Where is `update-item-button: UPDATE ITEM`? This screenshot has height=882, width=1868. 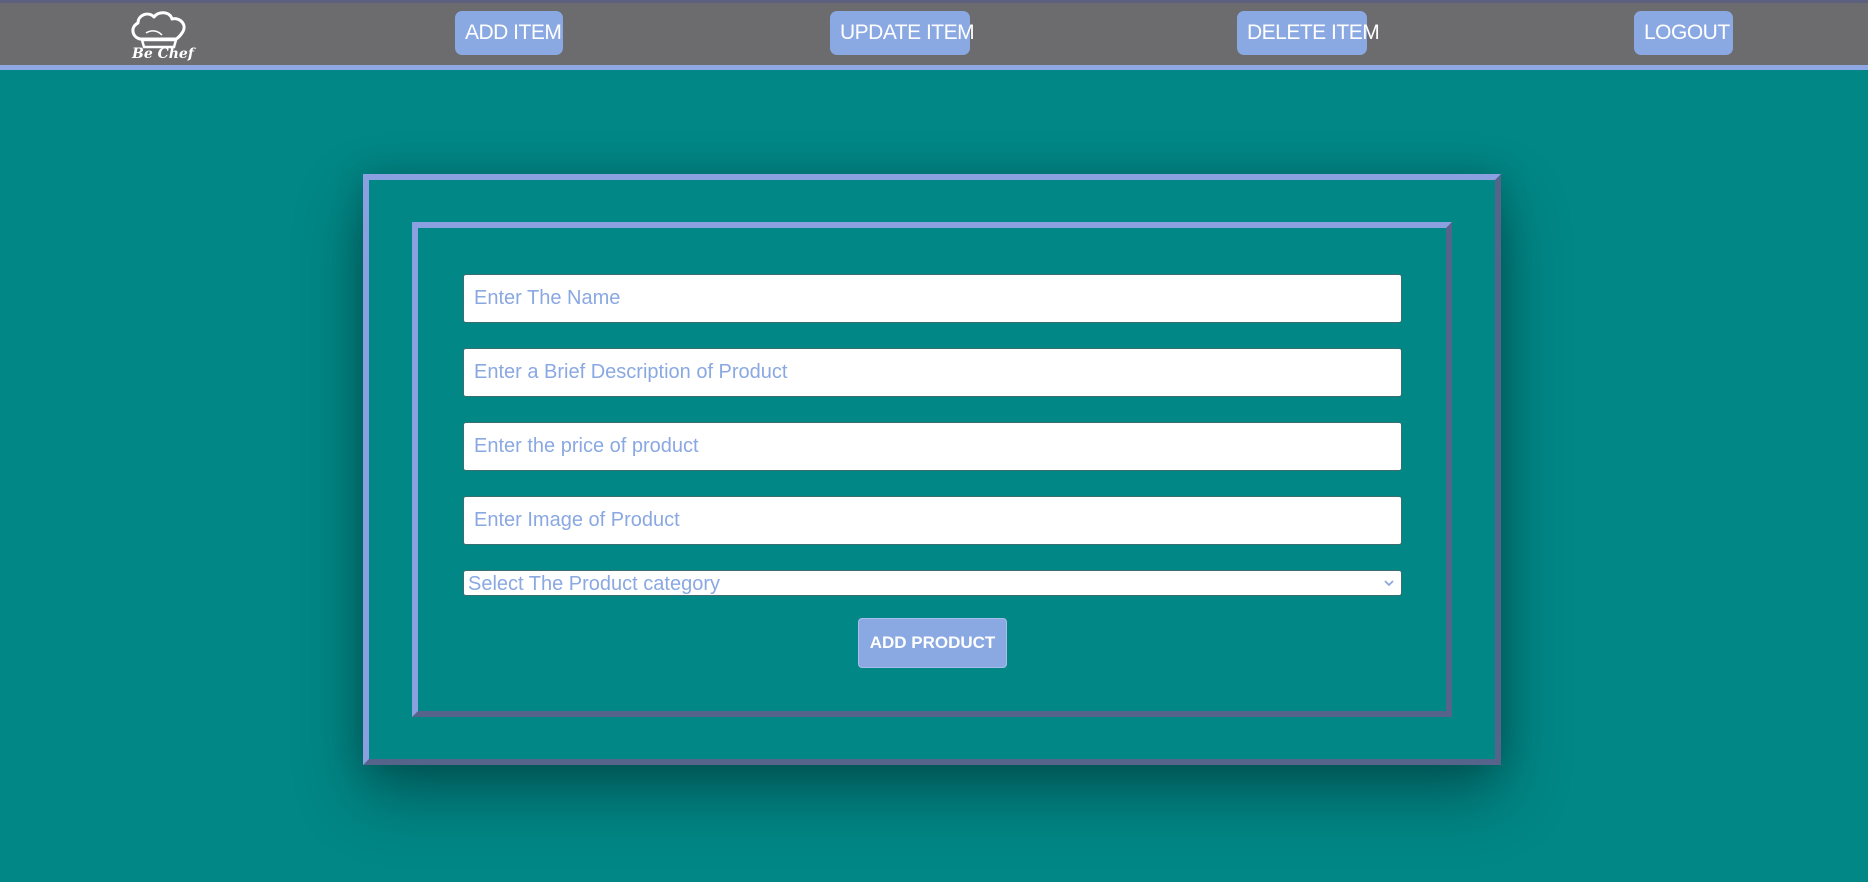 update-item-button: UPDATE ITEM is located at coordinates (902, 33).